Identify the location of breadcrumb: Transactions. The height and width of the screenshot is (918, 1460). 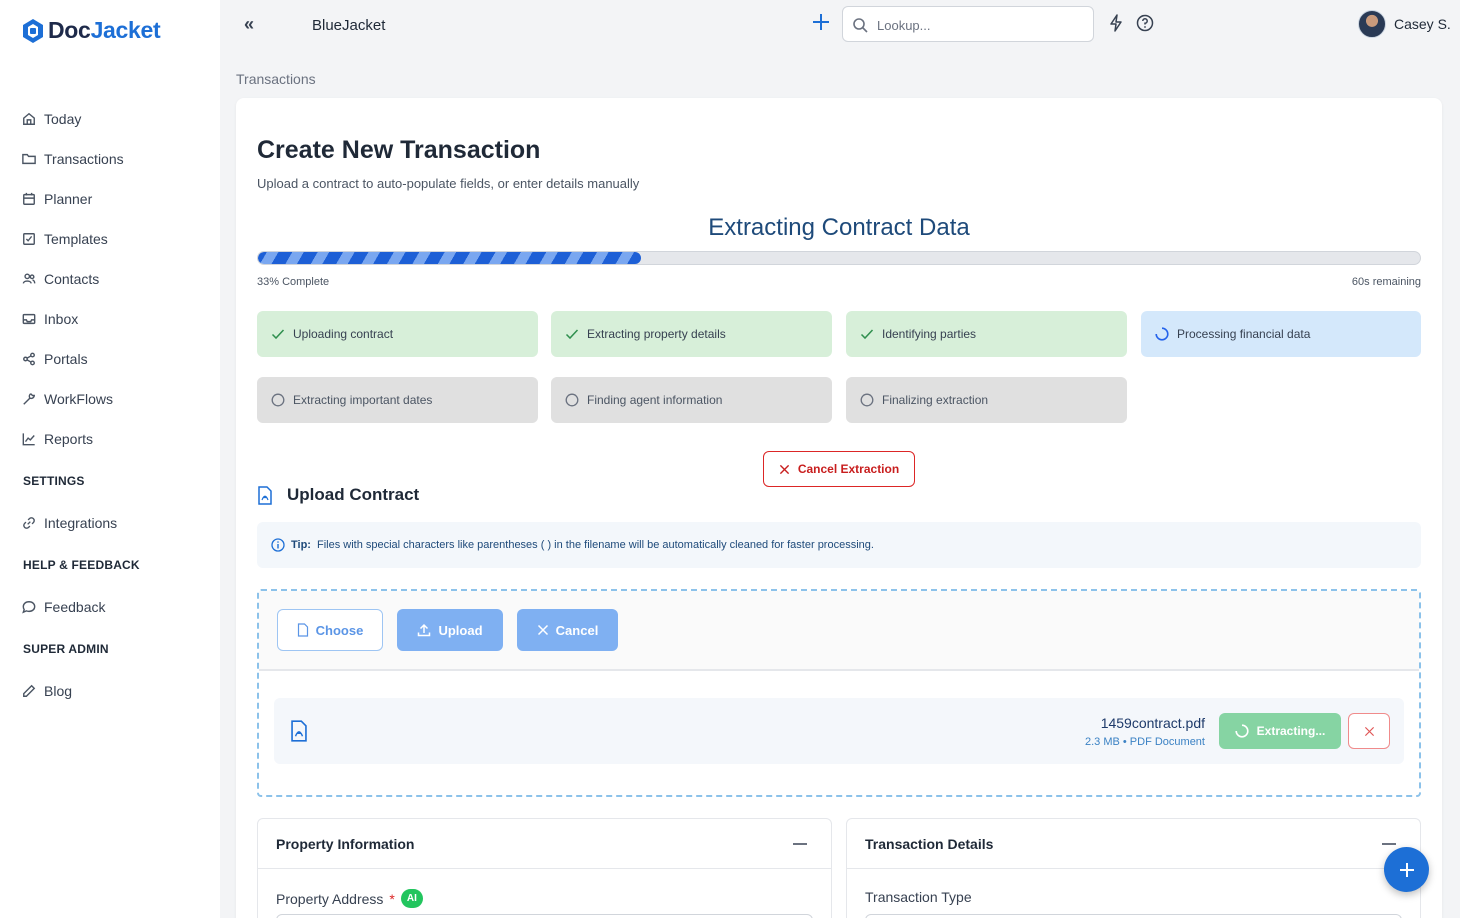
(276, 79).